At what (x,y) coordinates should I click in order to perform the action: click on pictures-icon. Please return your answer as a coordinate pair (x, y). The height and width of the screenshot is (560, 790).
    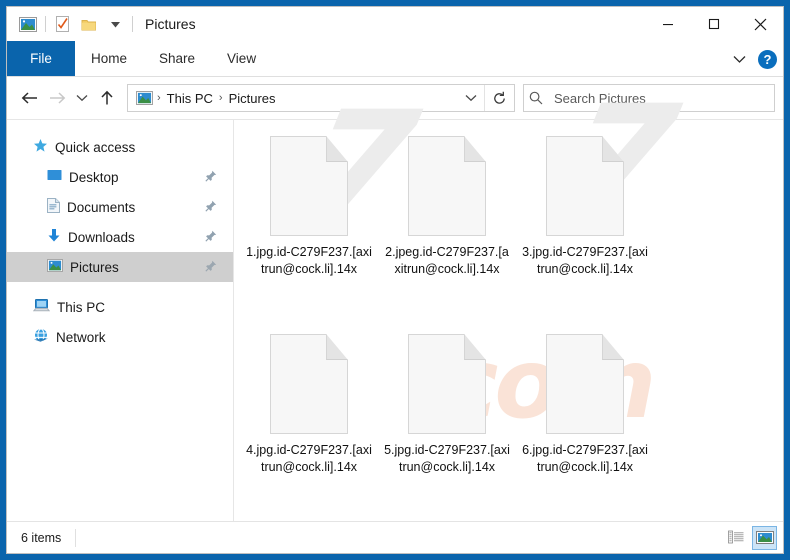
    Looking at the image, I should click on (55, 267).